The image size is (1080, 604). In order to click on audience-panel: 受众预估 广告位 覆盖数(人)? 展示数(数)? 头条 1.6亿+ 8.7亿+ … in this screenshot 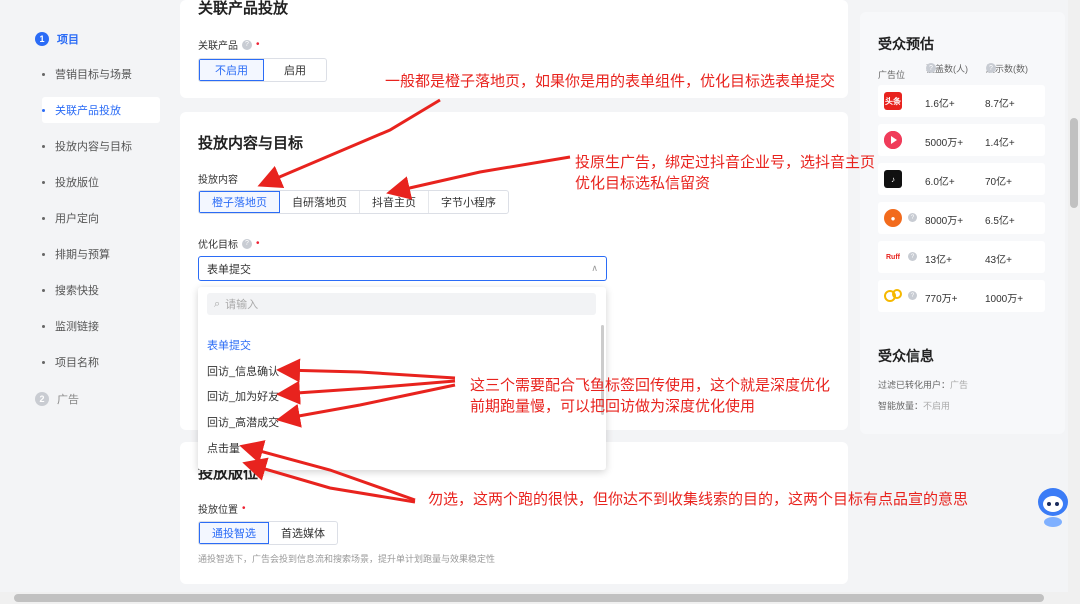, I will do `click(962, 223)`.